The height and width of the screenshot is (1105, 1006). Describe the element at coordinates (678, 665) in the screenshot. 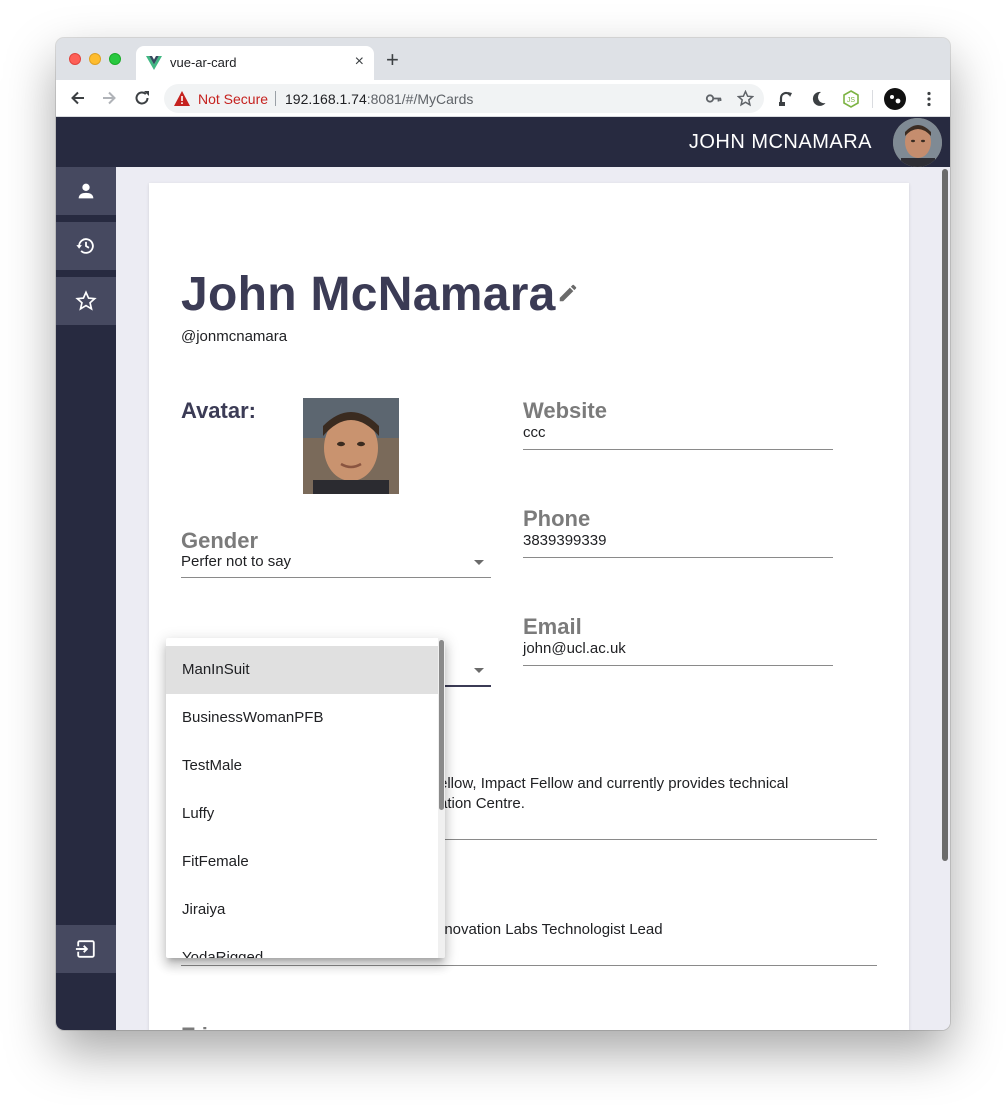

I see `email-underline` at that location.